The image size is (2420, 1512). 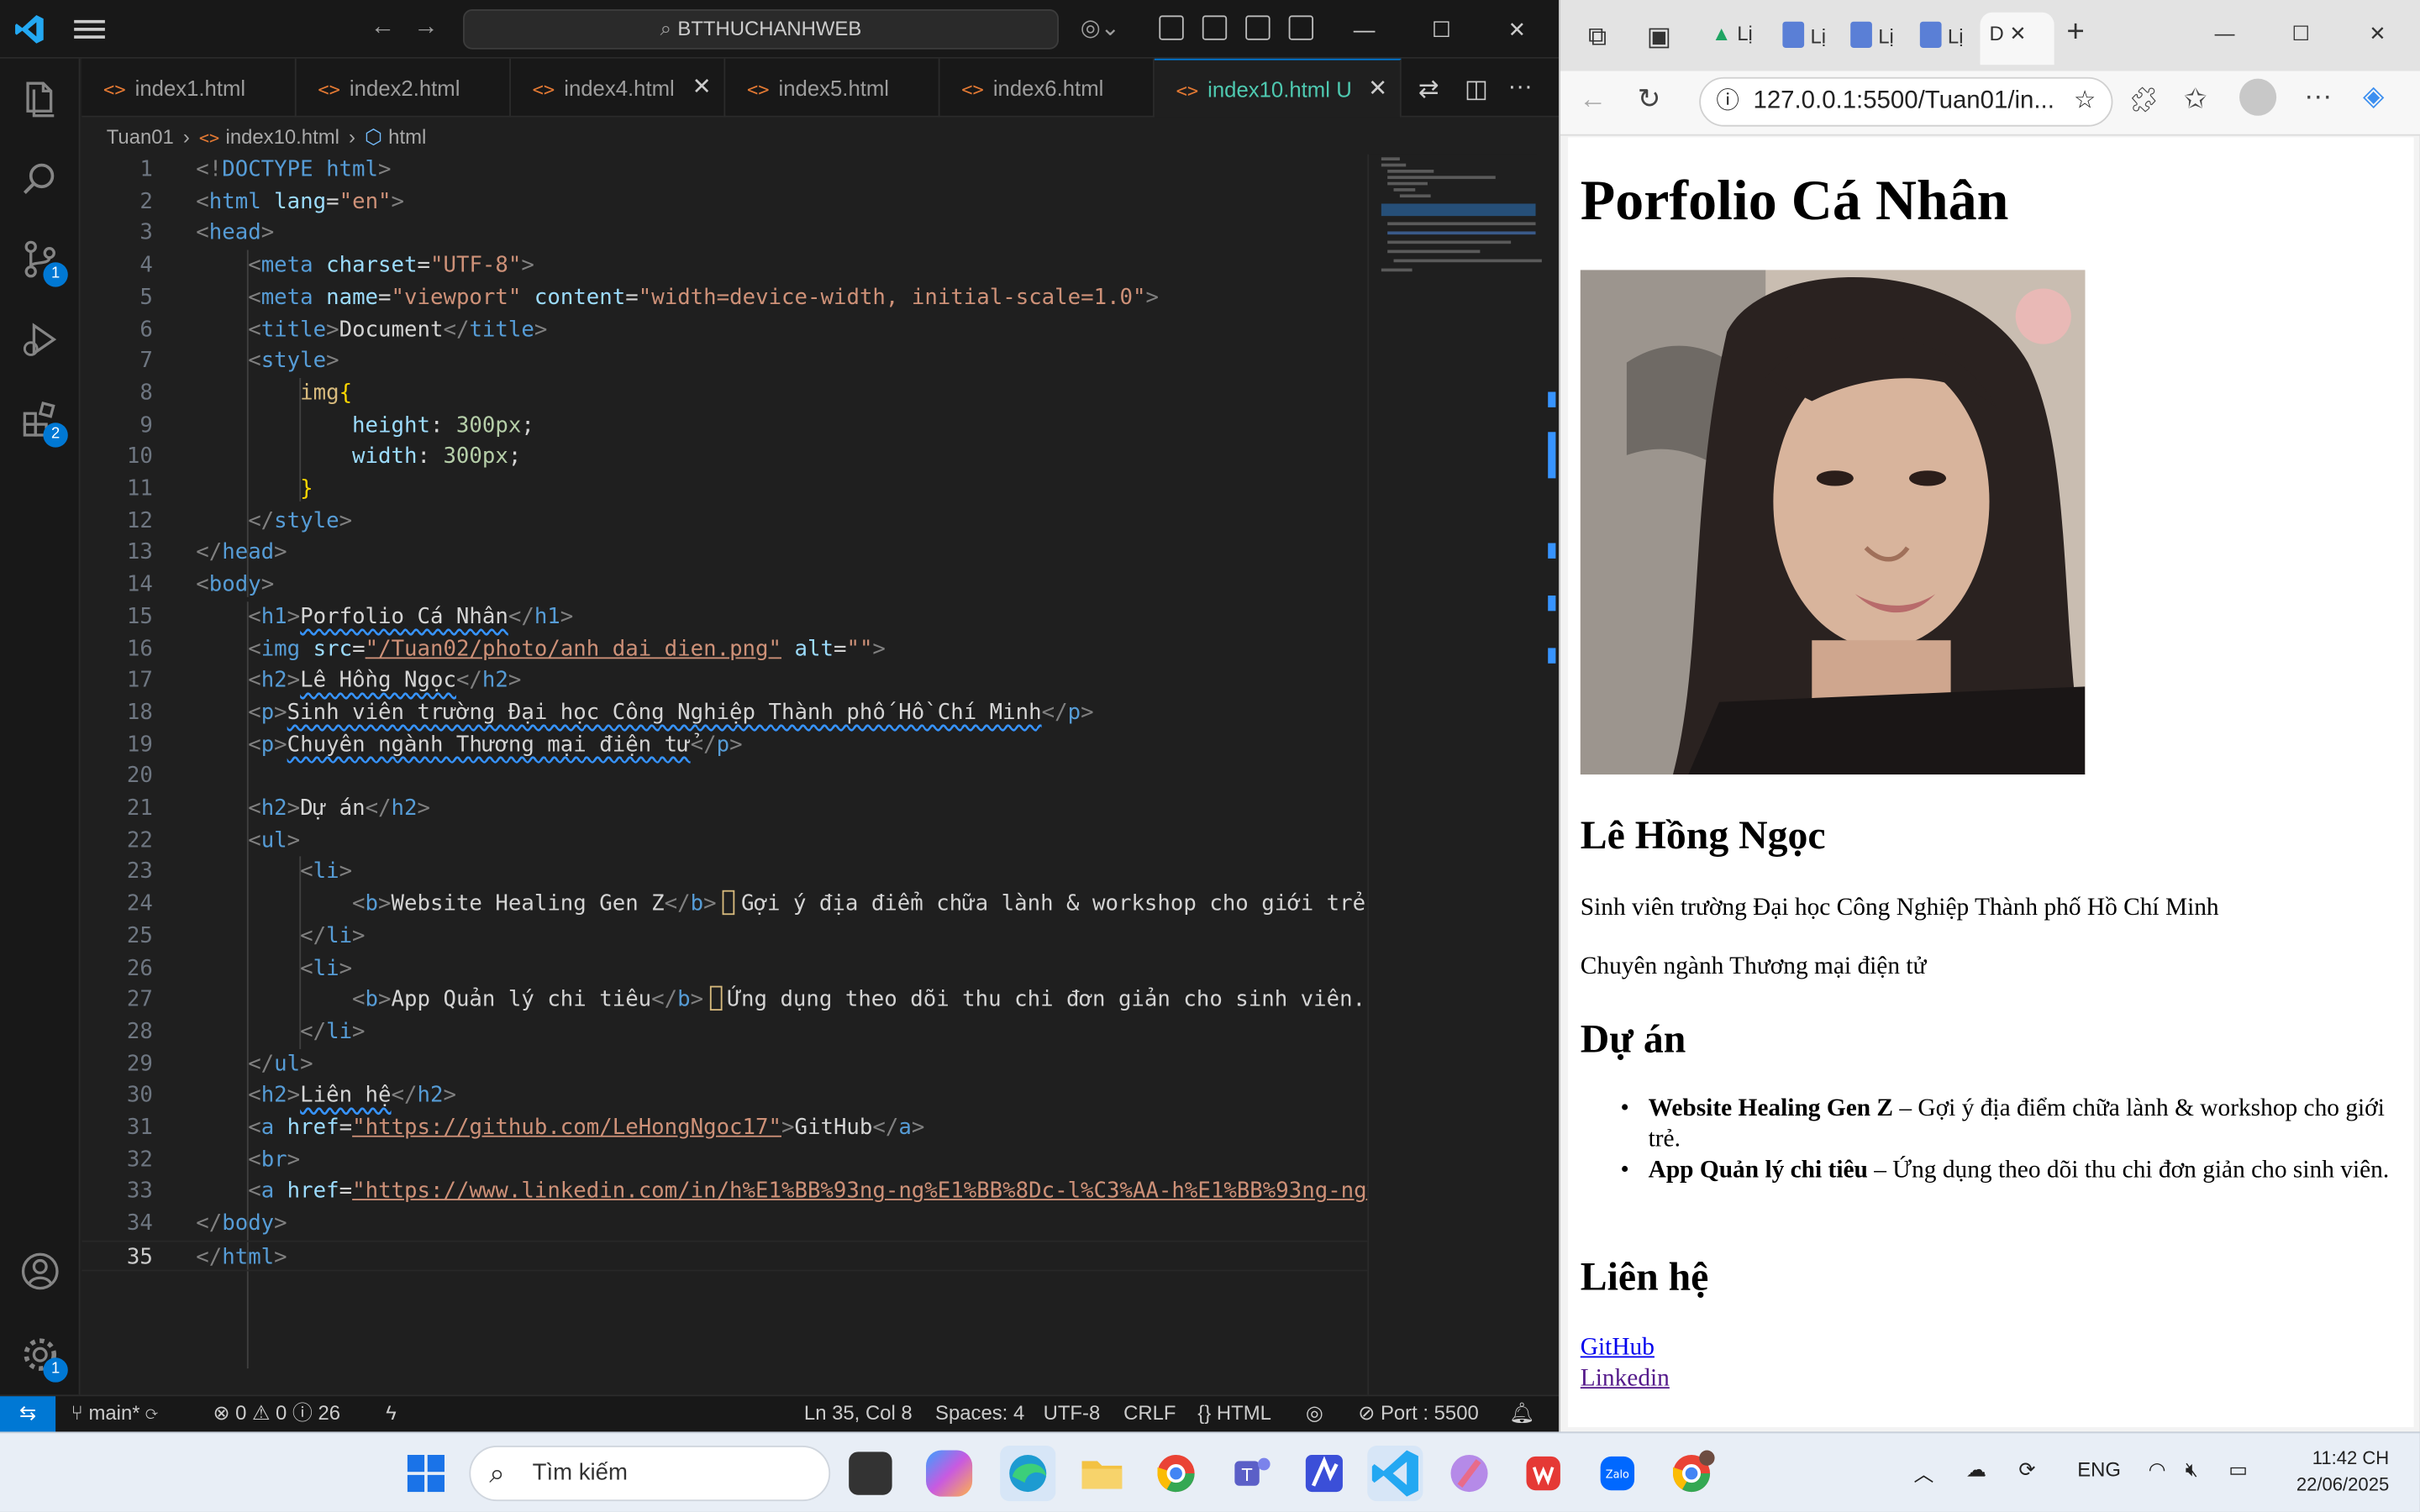 What do you see at coordinates (761, 29) in the screenshot?
I see `command-center-search: ⌕ BTTHUCHANHWEB` at bounding box center [761, 29].